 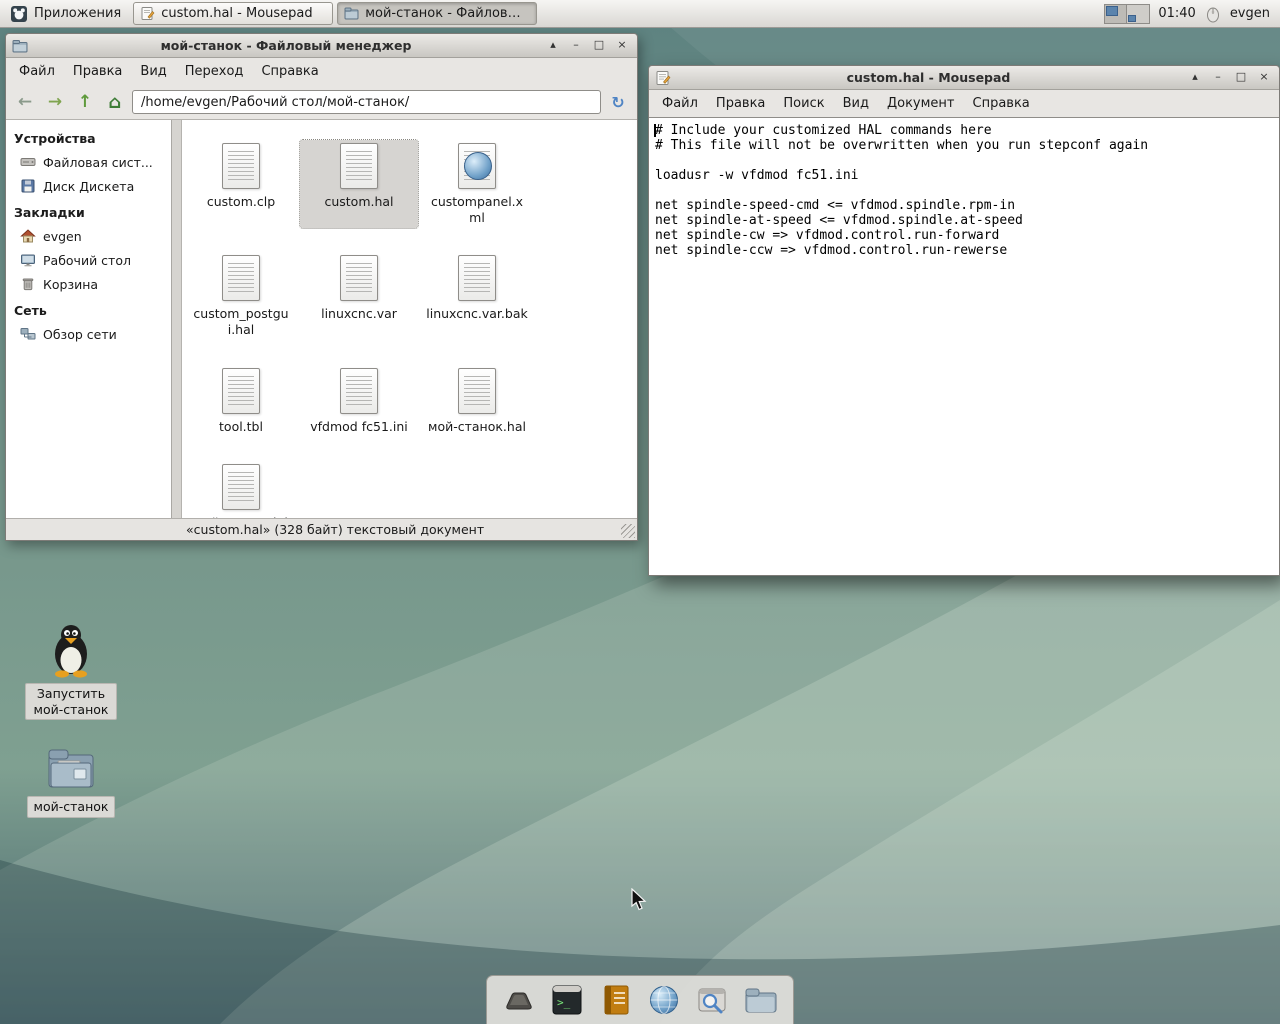 I want to click on sidebar-item-home: evgen, so click(x=88, y=236).